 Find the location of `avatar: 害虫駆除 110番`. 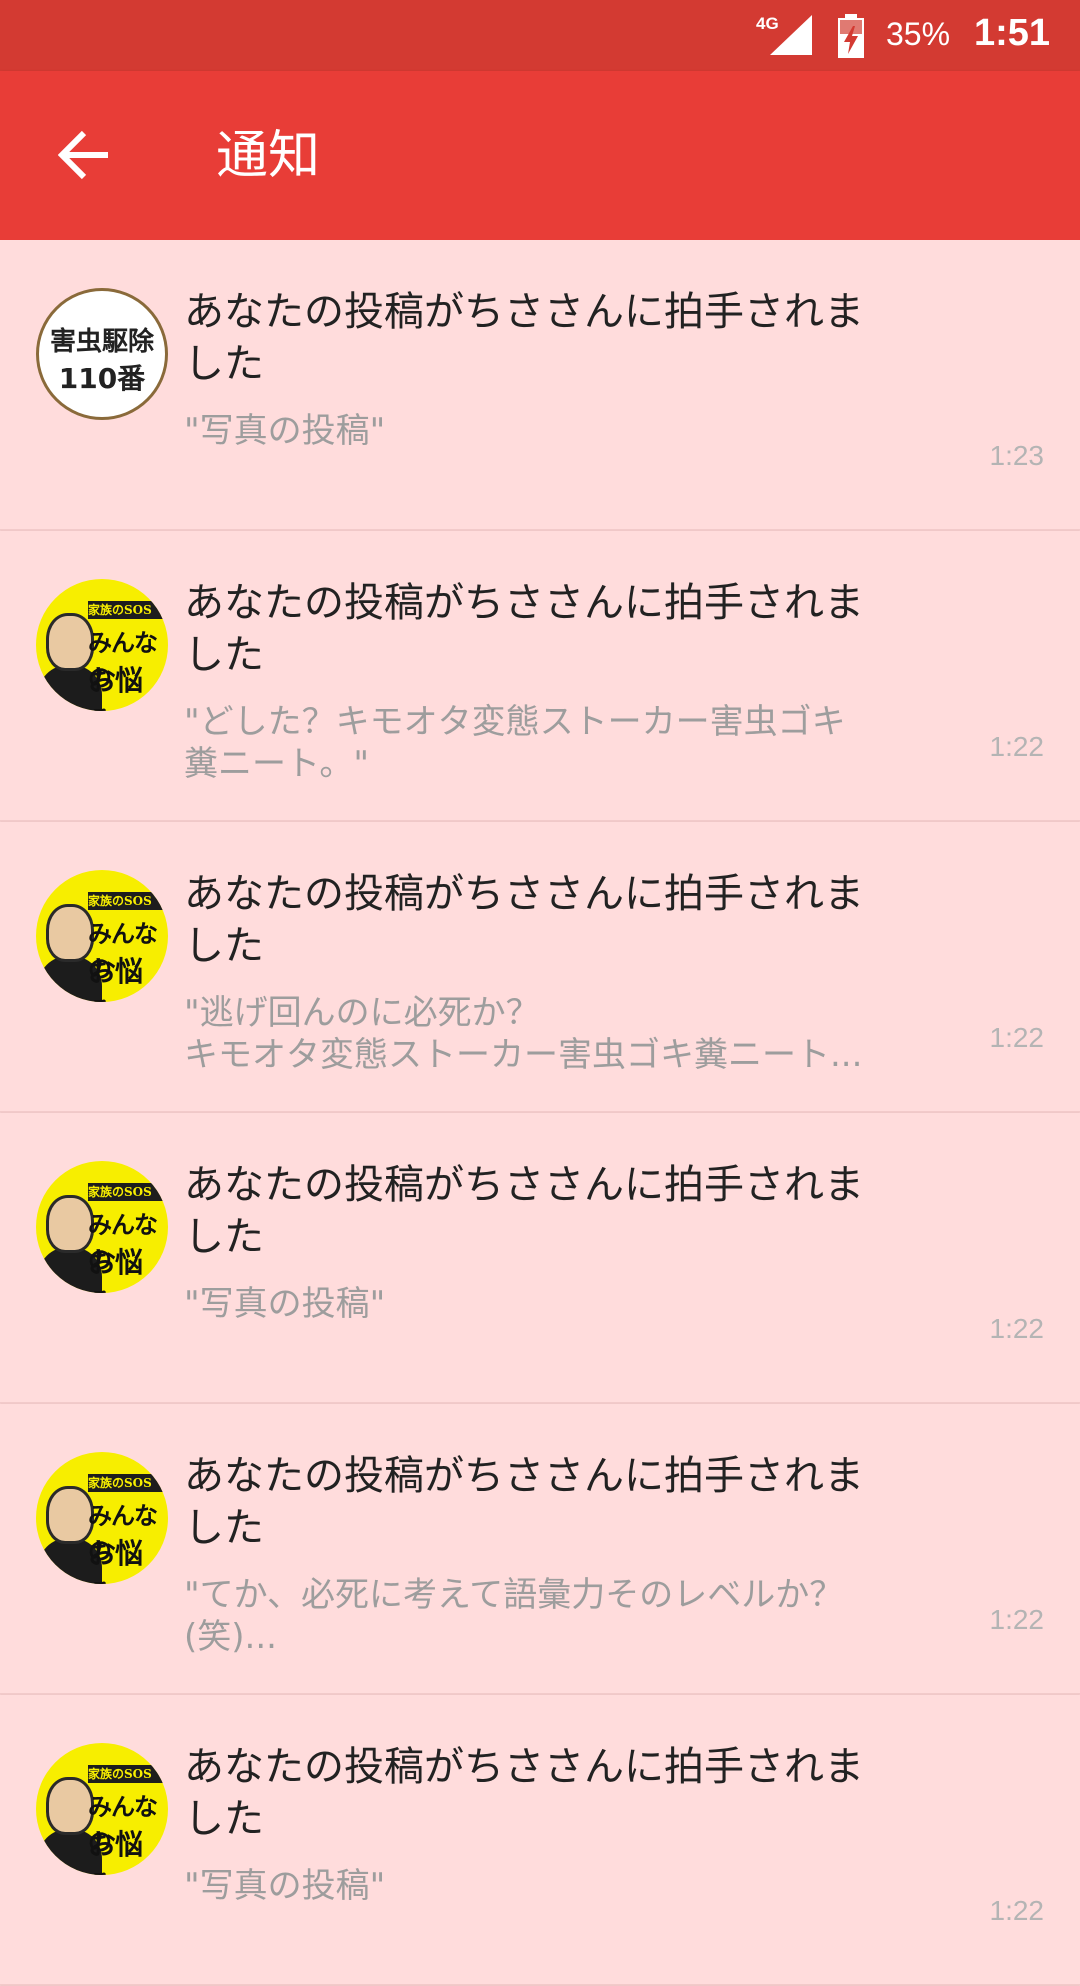

avatar: 害虫駆除 110番 is located at coordinates (102, 354).